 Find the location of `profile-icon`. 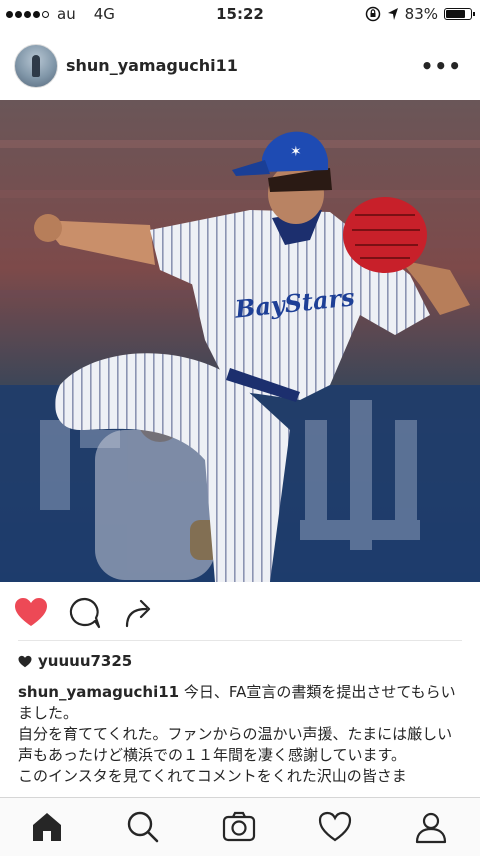

profile-icon is located at coordinates (431, 827).